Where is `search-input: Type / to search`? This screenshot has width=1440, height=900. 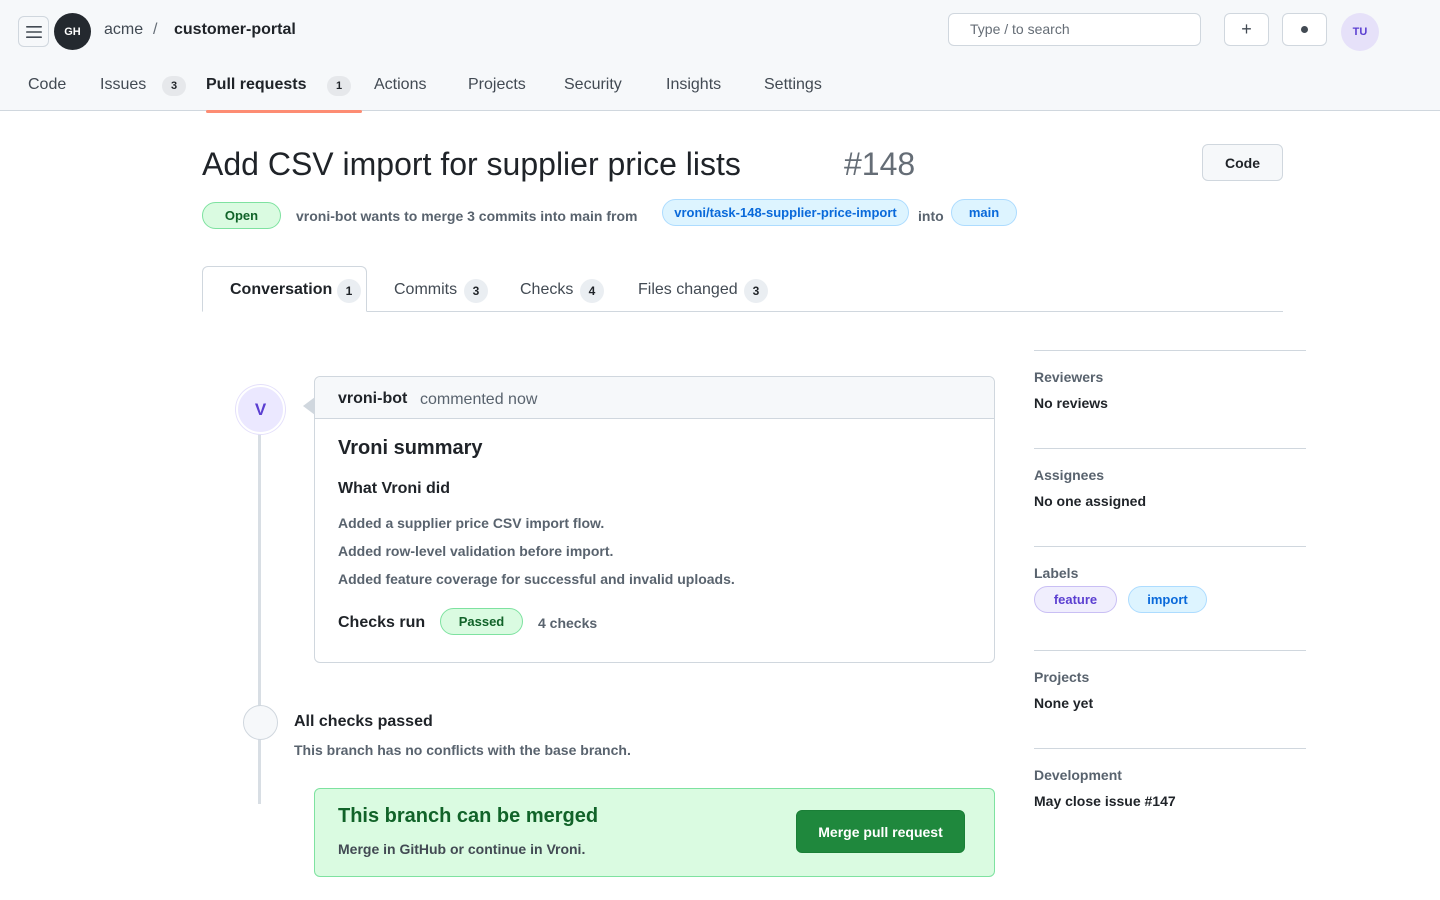 search-input: Type / to search is located at coordinates (1074, 29).